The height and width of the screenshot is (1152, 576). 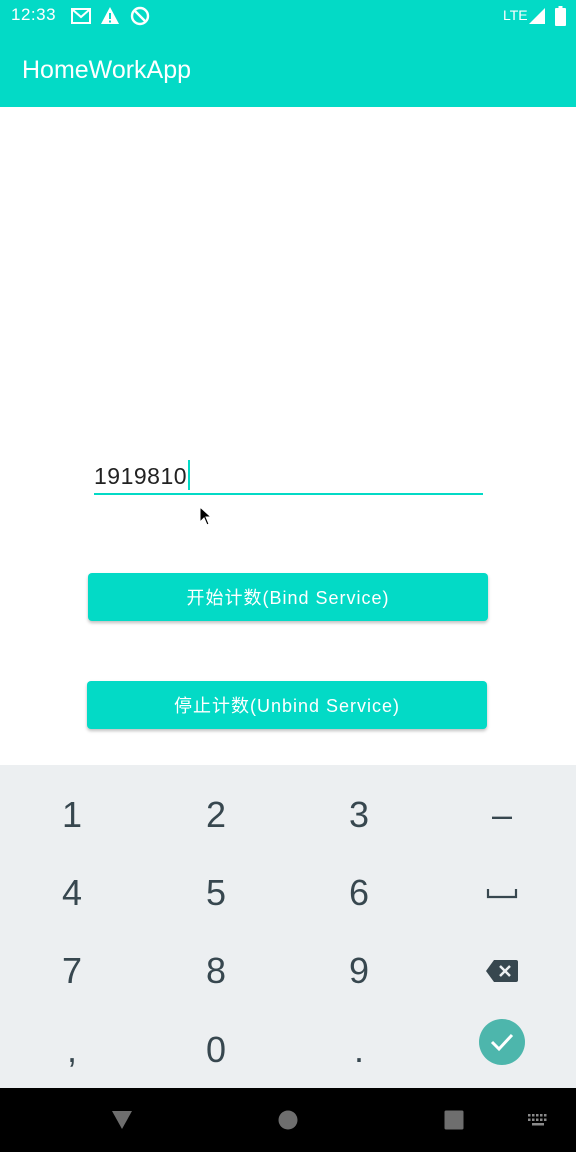 I want to click on mouse-pointer-icon, so click(x=206, y=516).